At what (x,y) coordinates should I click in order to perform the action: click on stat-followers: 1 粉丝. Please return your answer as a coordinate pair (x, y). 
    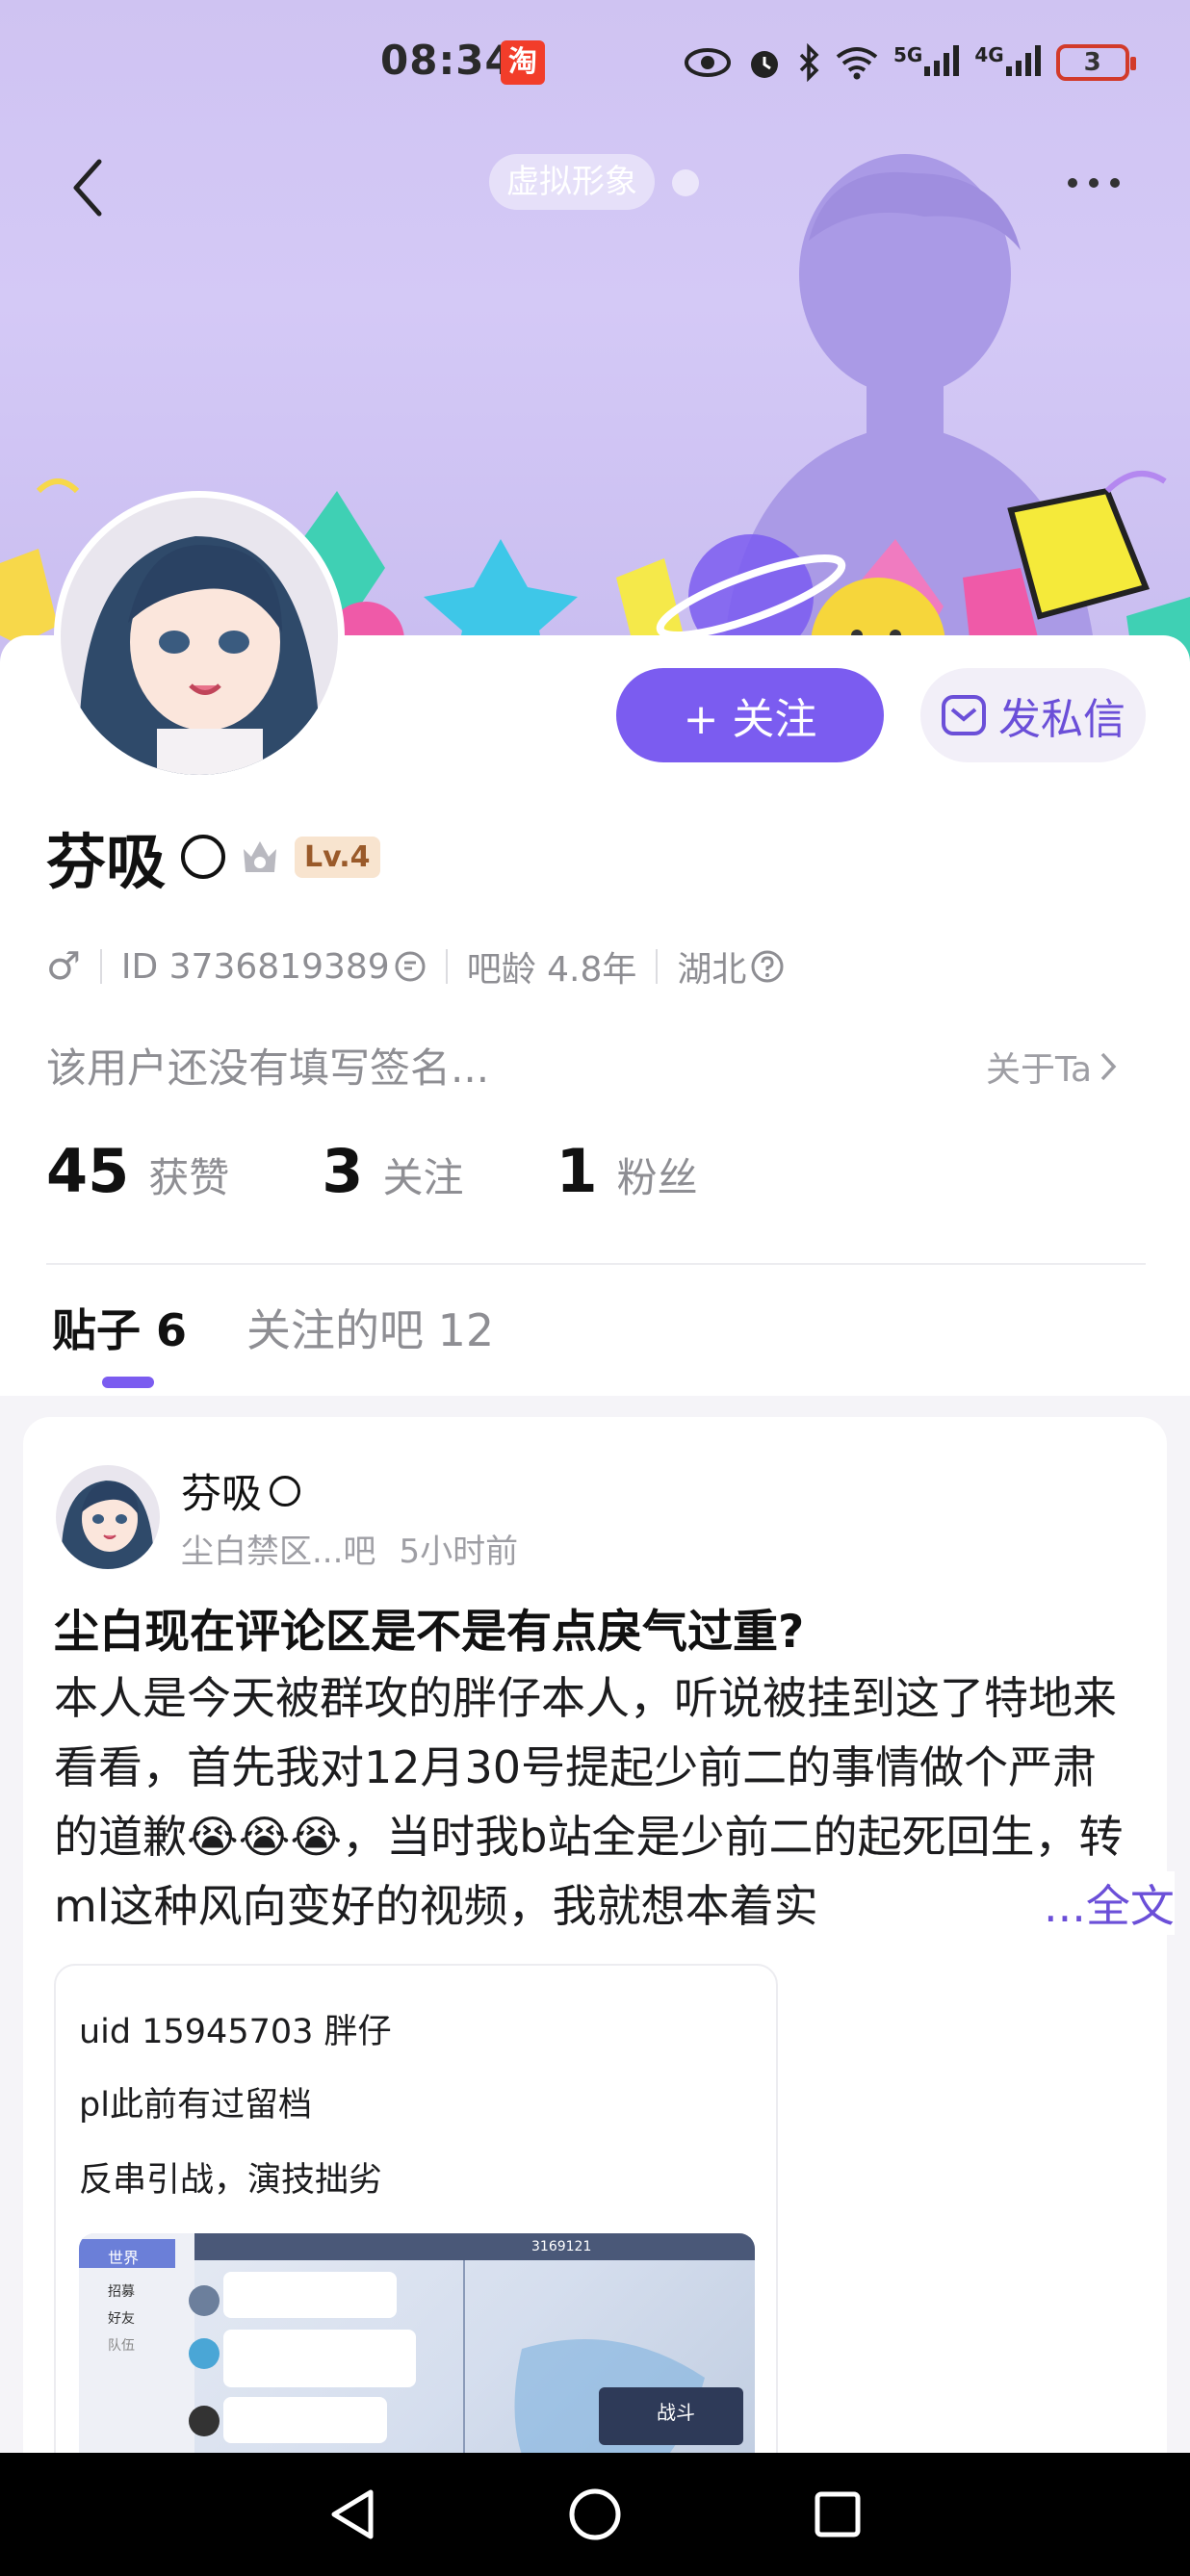
    Looking at the image, I should click on (627, 1171).